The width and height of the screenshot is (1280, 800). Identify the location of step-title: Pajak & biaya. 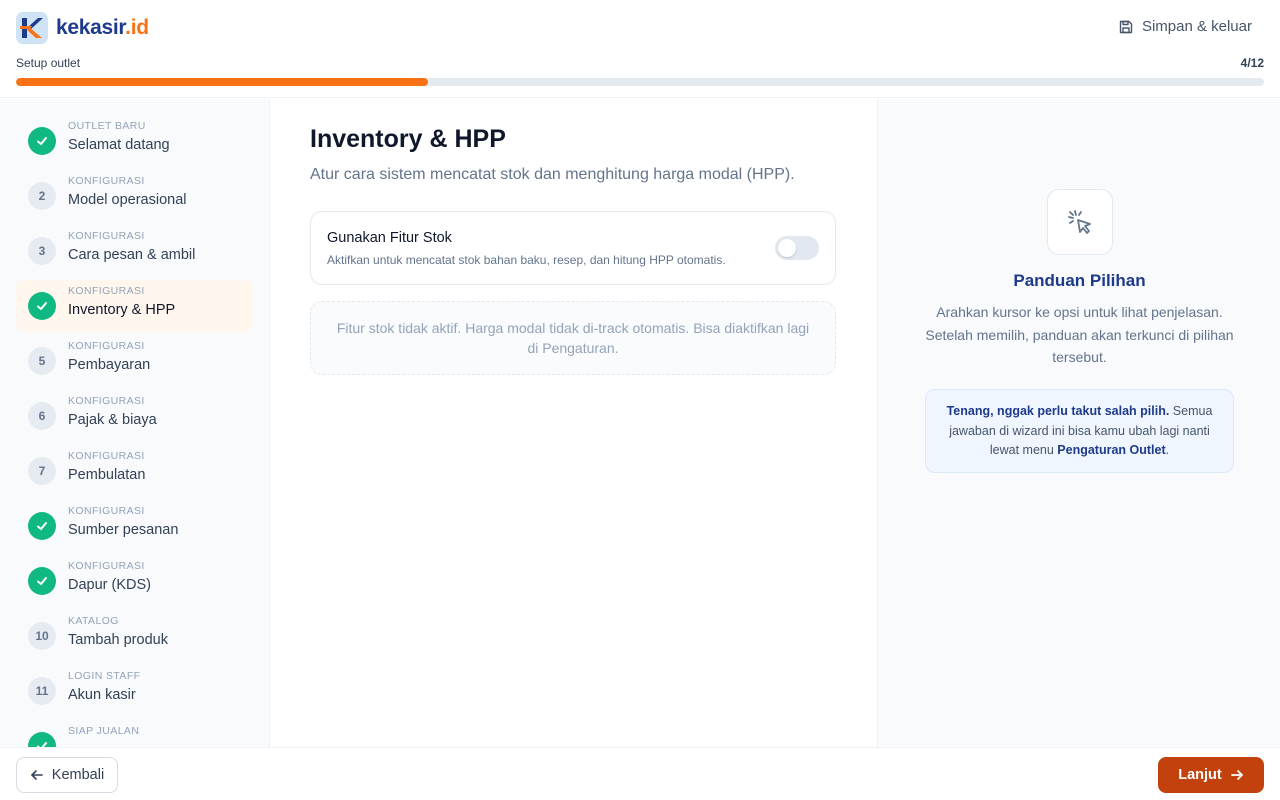
(112, 420).